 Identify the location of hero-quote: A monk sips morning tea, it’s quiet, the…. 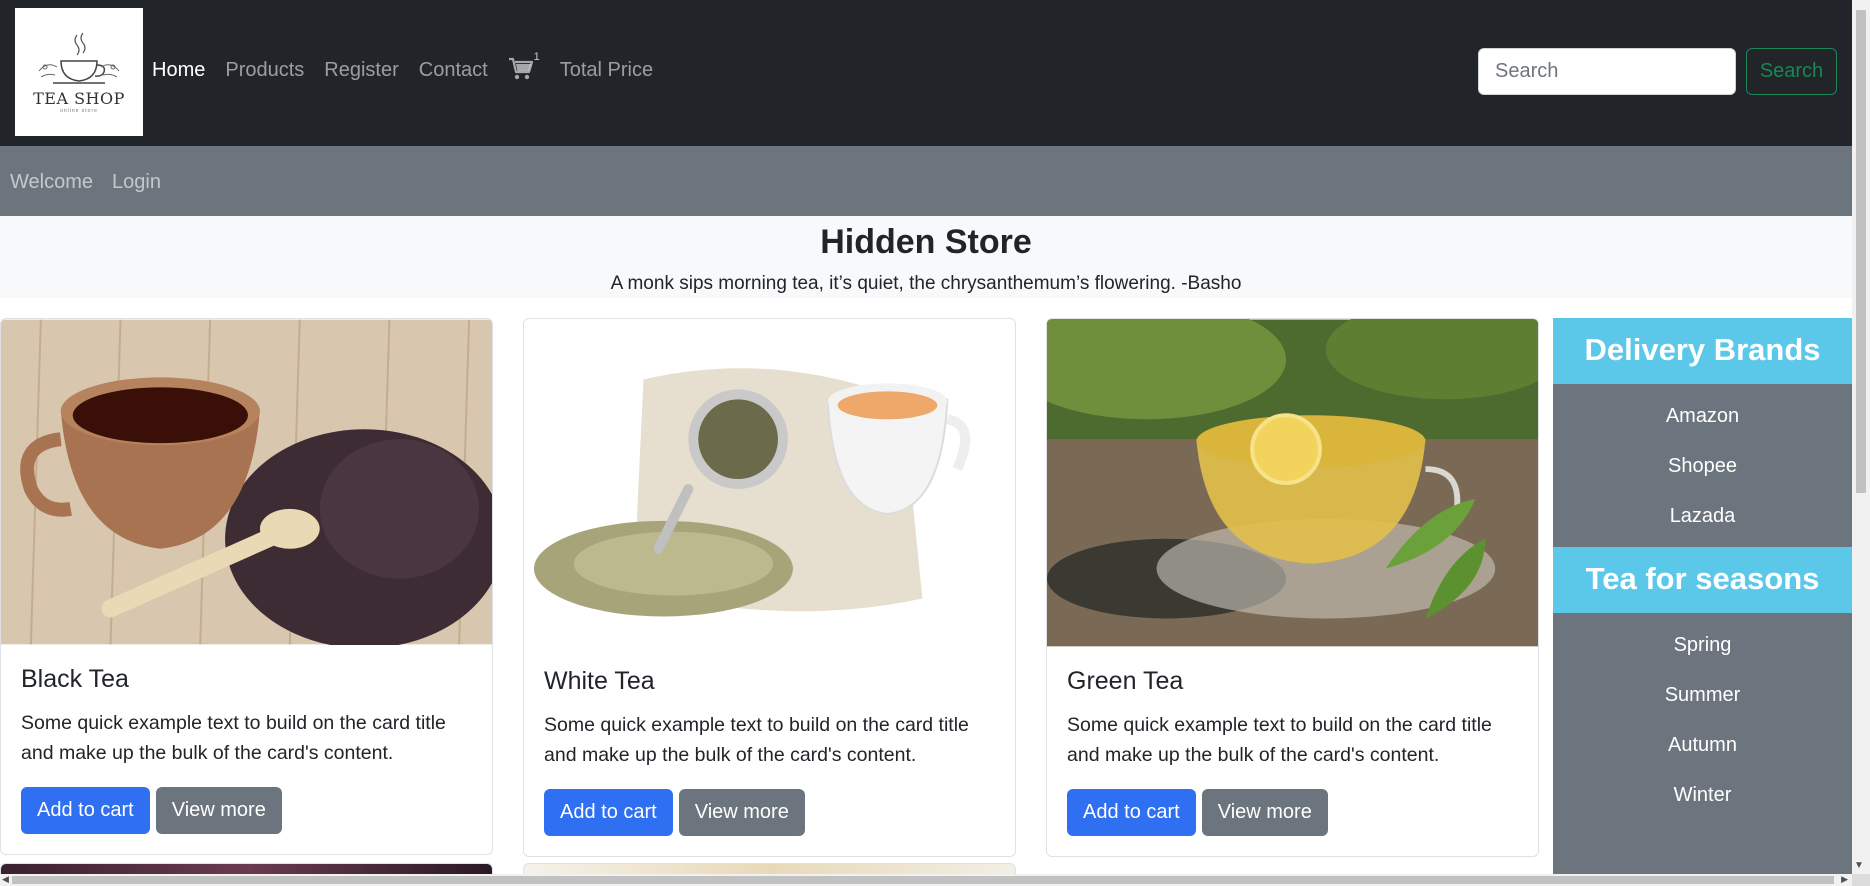
(926, 283).